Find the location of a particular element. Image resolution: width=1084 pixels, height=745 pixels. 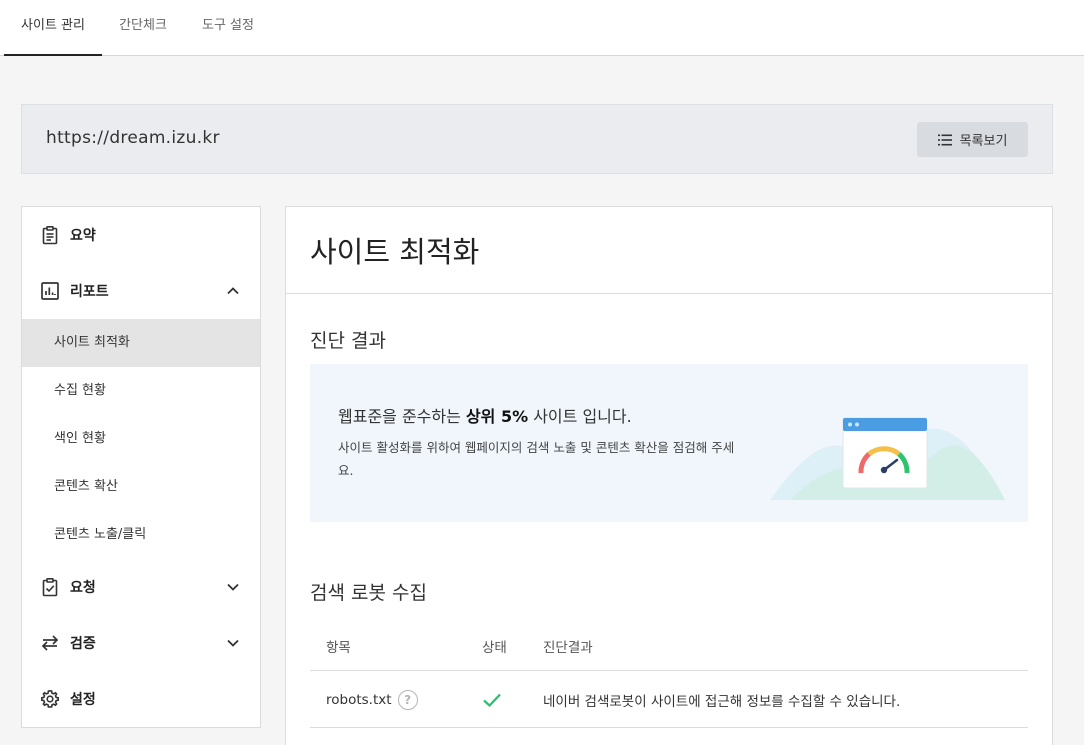

sidebar-label-summary: 요약 is located at coordinates (83, 236).